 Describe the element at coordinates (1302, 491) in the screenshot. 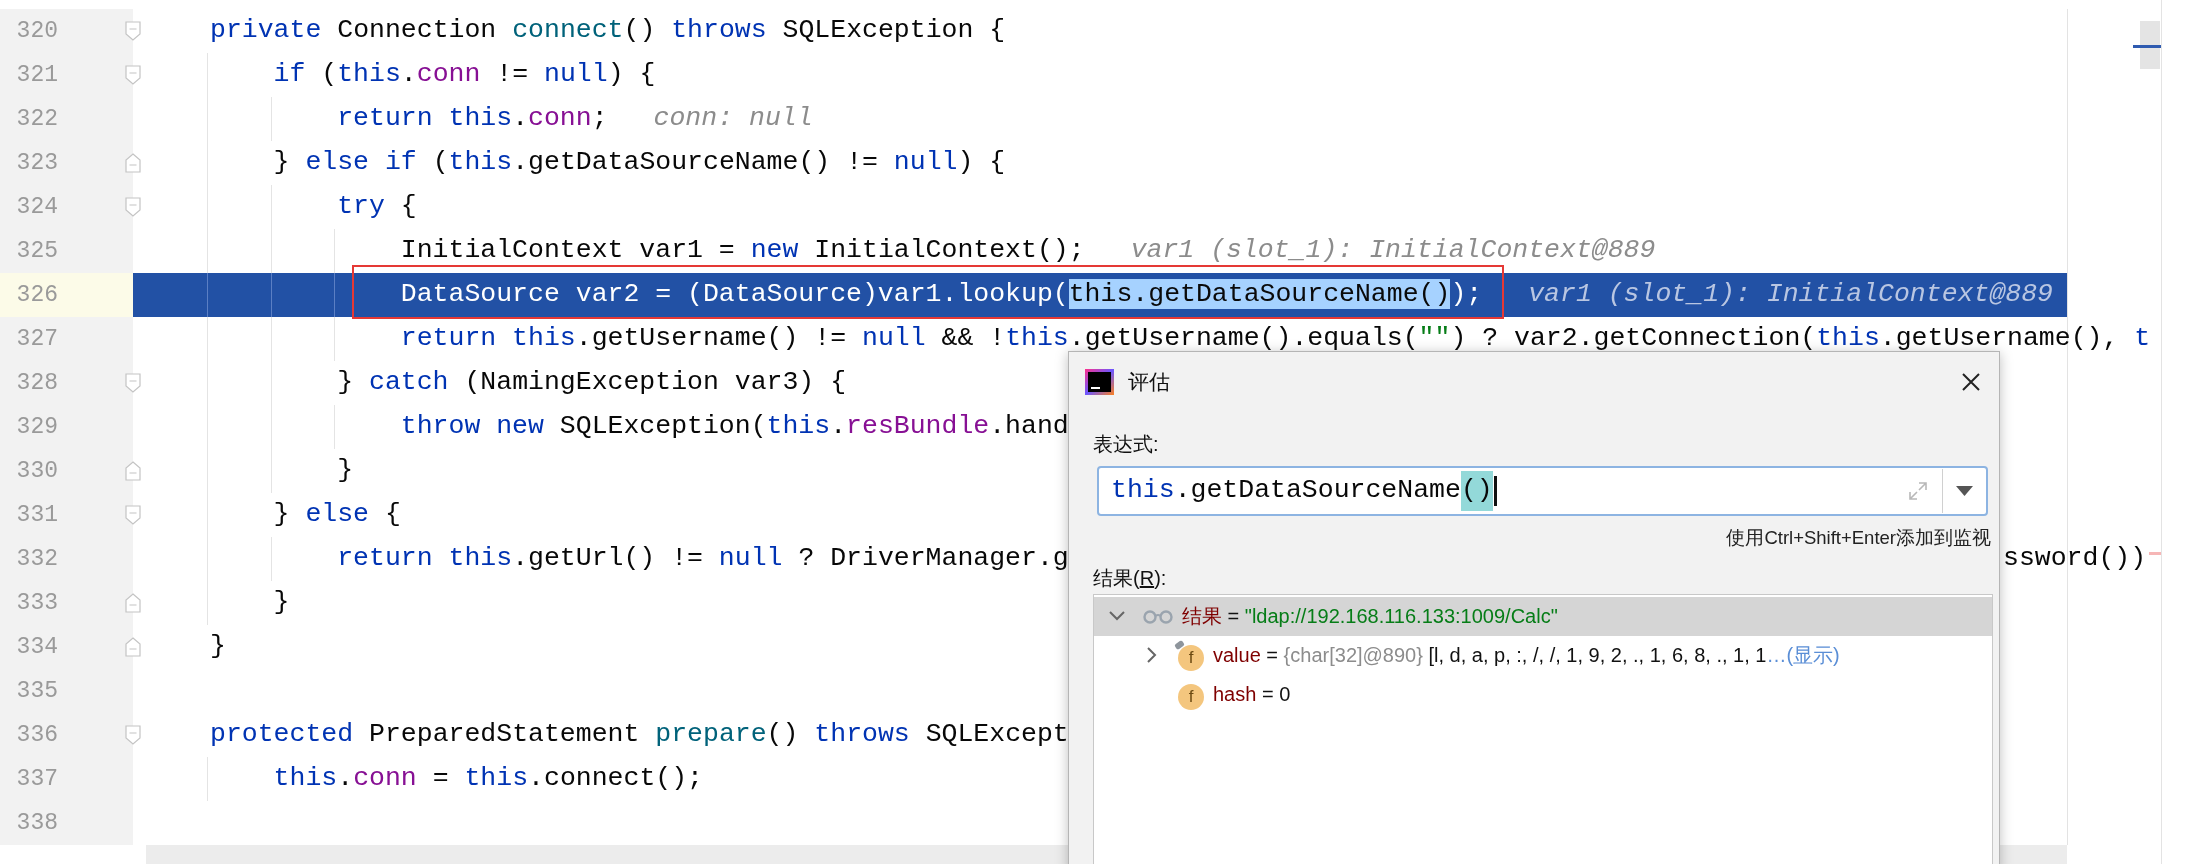

I see `expression-text: this.getDataSourceName()` at that location.